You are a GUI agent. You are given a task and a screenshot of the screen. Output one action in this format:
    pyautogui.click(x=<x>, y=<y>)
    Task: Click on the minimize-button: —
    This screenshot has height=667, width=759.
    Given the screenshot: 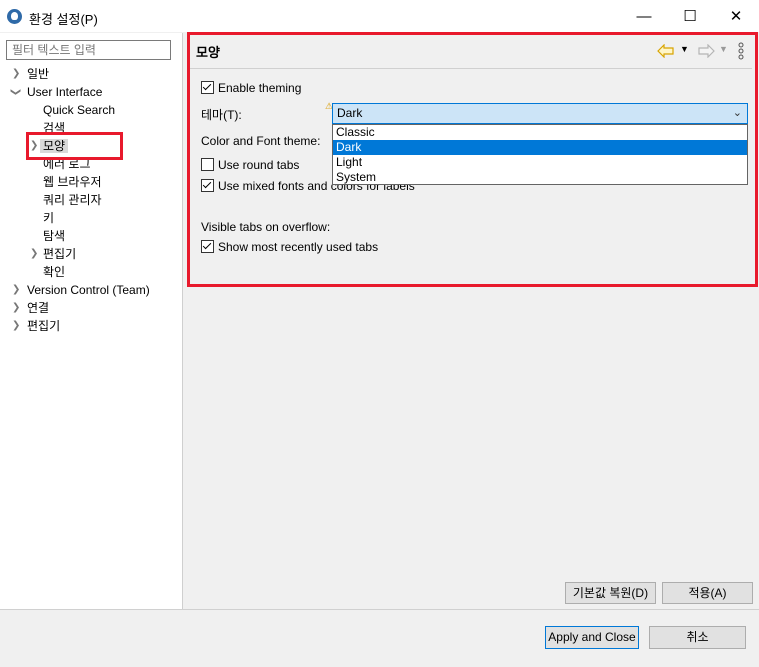 What is the action you would take?
    pyautogui.click(x=644, y=16)
    